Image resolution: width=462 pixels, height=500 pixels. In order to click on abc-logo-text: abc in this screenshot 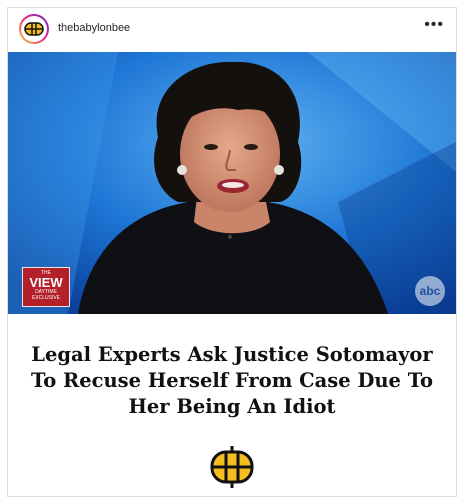, I will do `click(430, 291)`.